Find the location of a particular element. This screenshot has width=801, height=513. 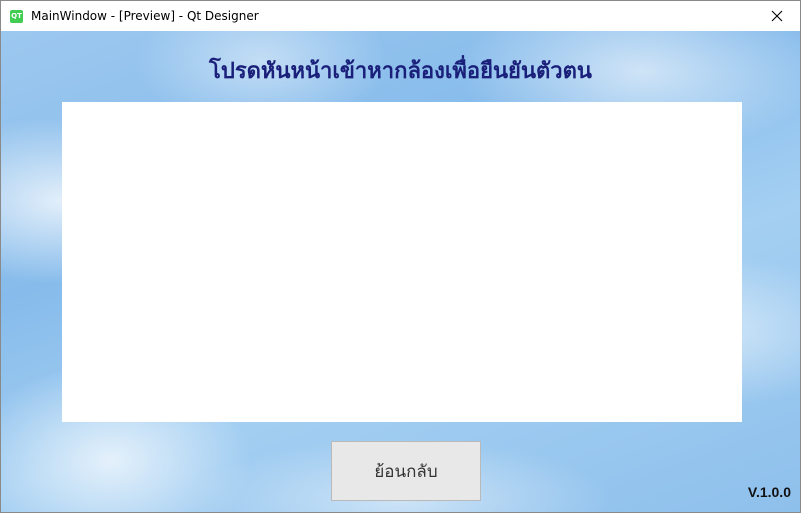

close-icon is located at coordinates (777, 16).